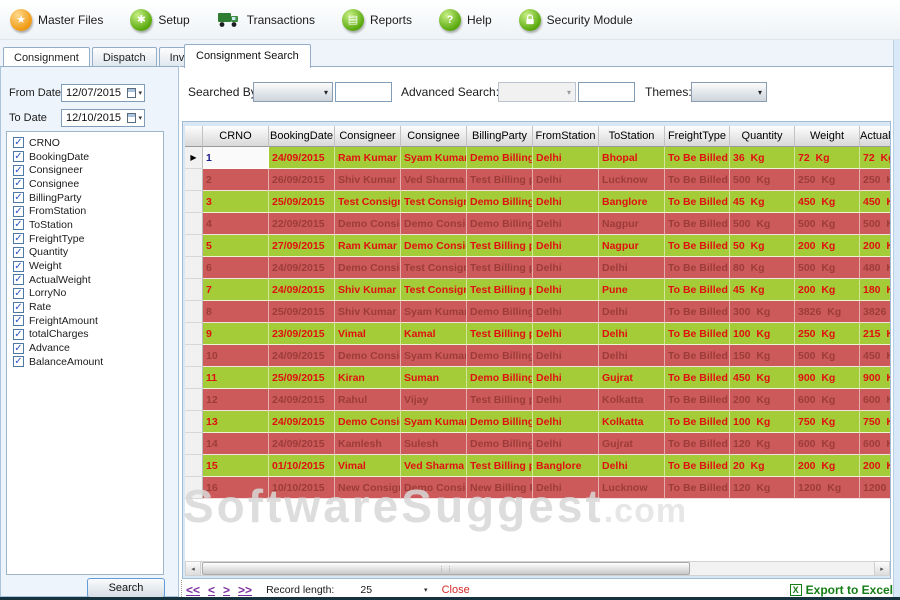  Describe the element at coordinates (729, 92) in the screenshot. I see `themes-dropdown: ▾` at that location.